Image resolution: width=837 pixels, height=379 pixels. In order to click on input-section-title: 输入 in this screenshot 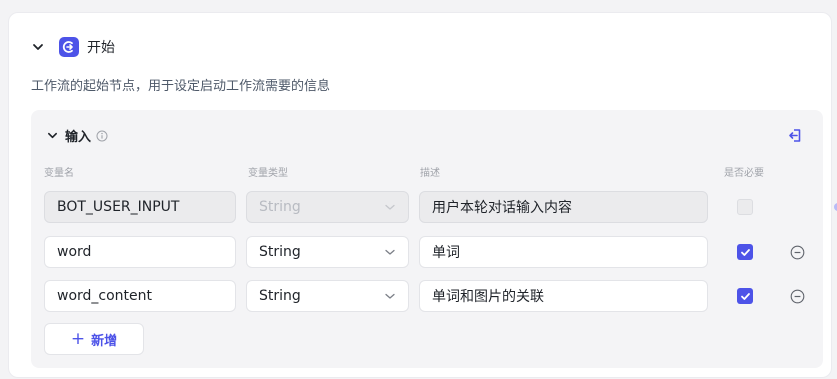, I will do `click(78, 137)`.